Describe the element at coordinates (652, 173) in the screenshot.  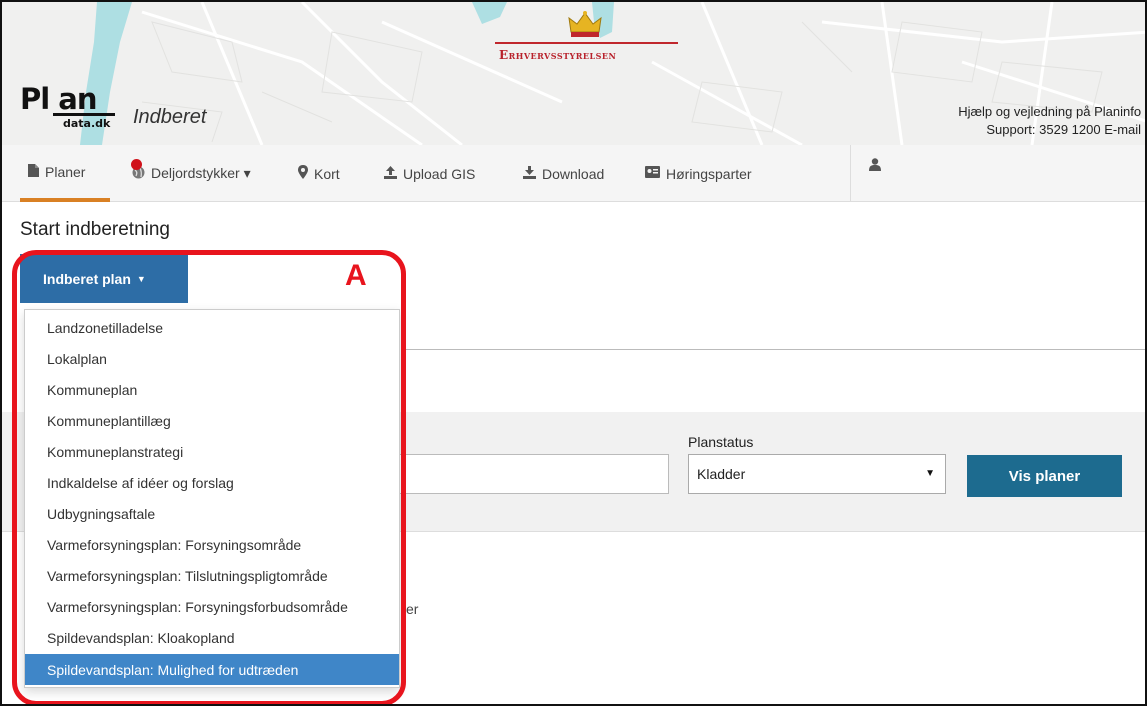
I see `contact-card-icon` at that location.